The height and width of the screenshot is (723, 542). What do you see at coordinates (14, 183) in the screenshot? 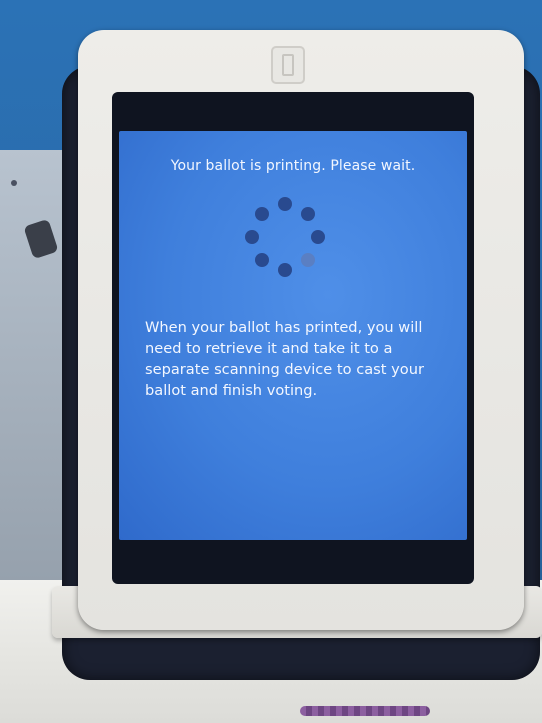
I see `screw-icon` at bounding box center [14, 183].